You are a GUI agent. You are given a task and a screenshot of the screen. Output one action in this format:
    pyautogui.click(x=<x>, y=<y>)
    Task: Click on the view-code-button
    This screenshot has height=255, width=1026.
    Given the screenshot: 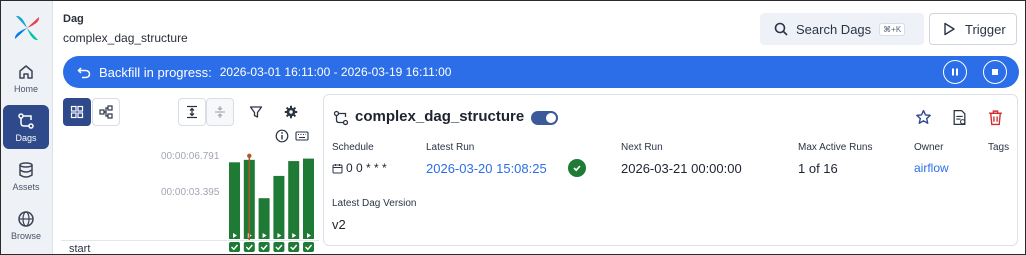 What is the action you would take?
    pyautogui.click(x=959, y=117)
    